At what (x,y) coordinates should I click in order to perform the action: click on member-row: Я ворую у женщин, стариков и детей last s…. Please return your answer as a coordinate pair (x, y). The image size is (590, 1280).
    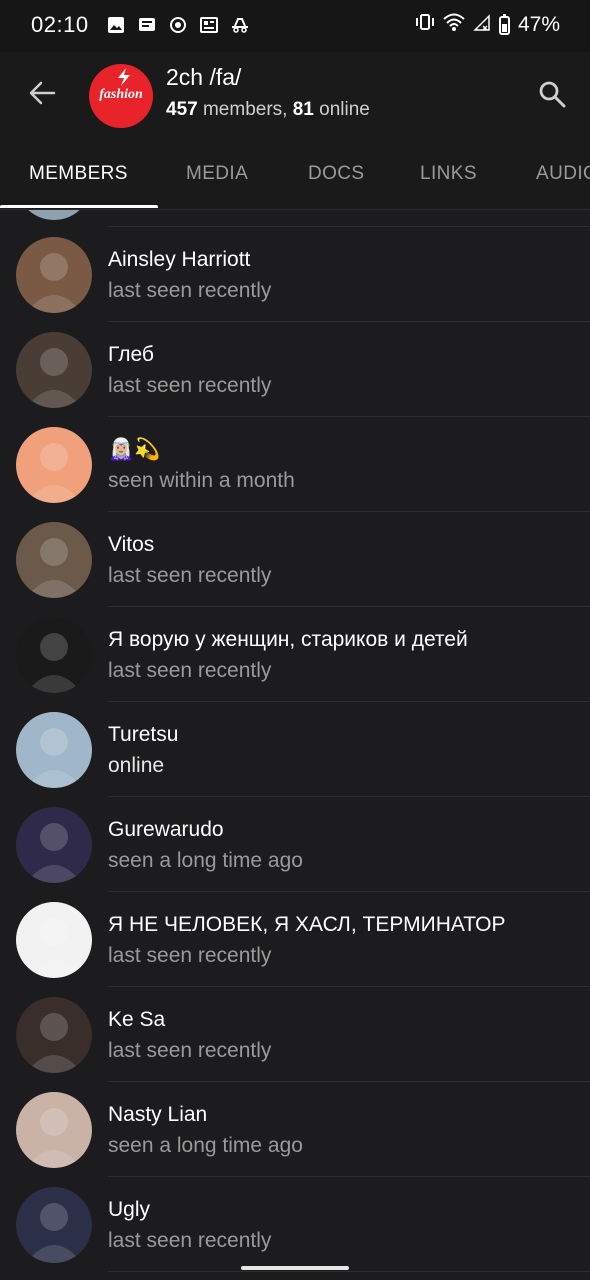
    Looking at the image, I should click on (295, 654).